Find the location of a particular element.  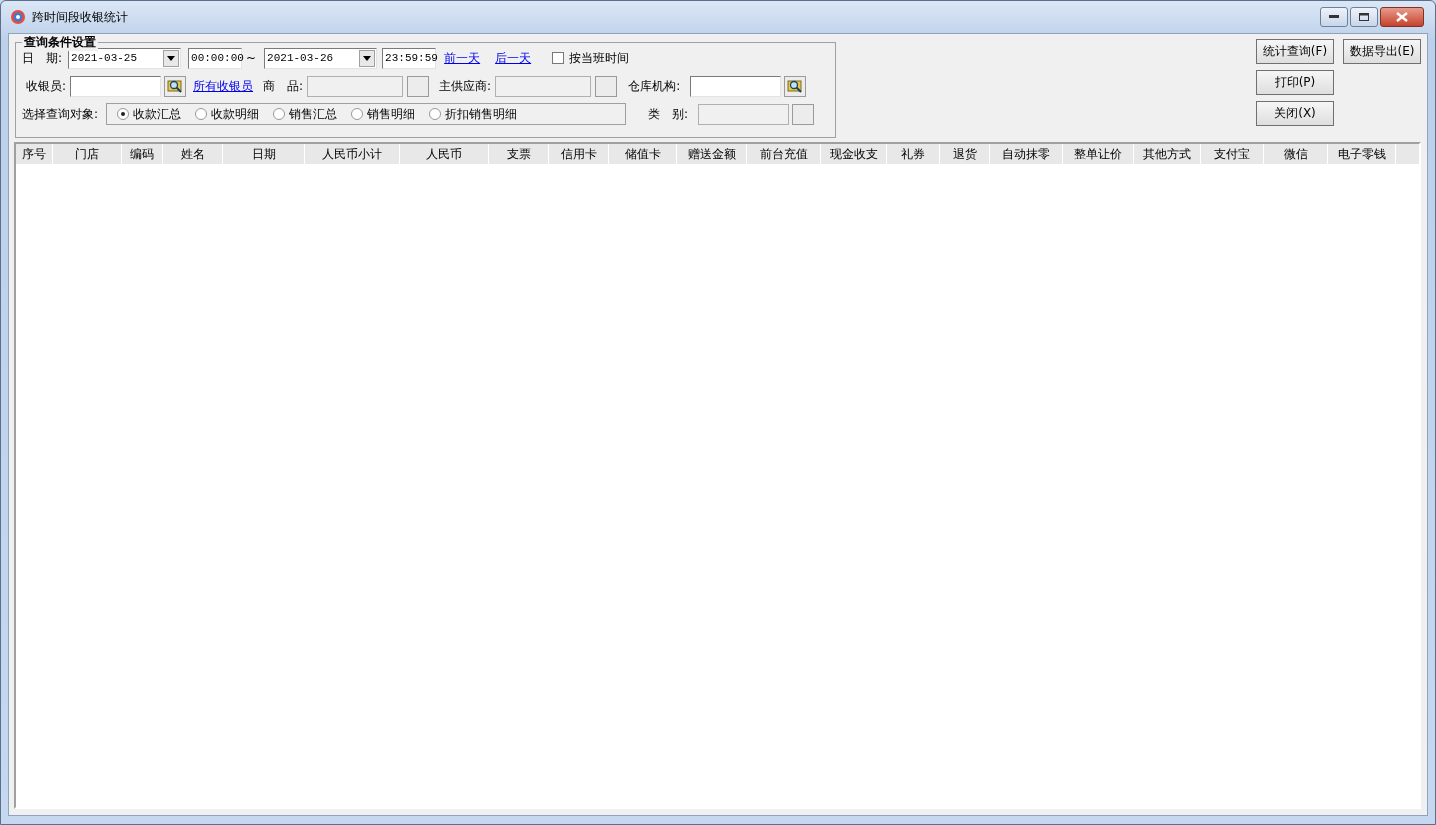

column-header: 前台充值 is located at coordinates (784, 154).